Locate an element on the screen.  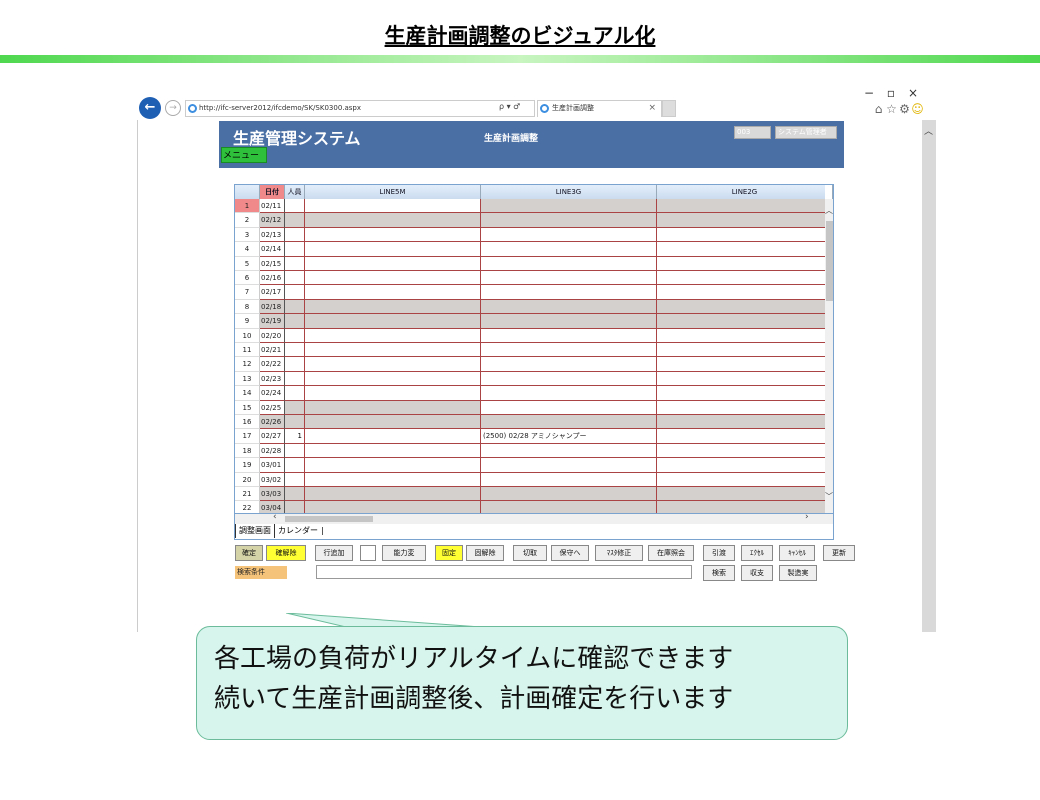
table-row: 8 02/18 is located at coordinates (530, 307).